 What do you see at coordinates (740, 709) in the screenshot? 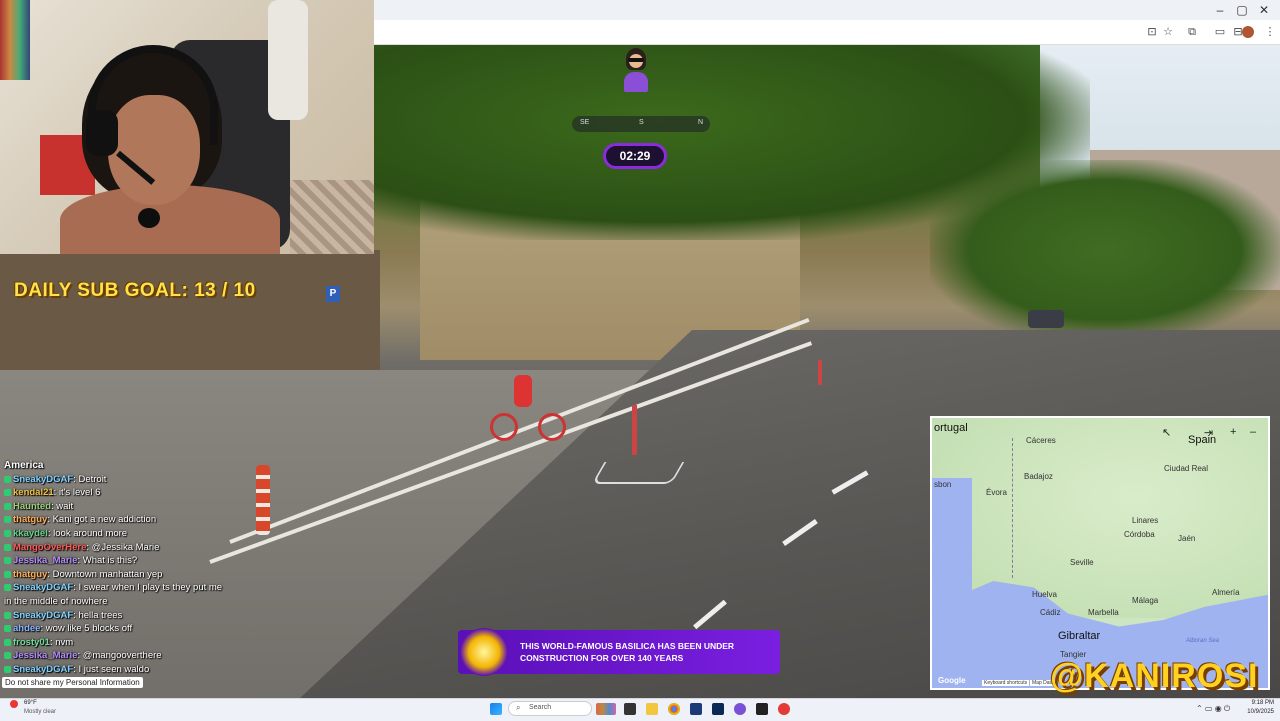
I see `discord-icon` at bounding box center [740, 709].